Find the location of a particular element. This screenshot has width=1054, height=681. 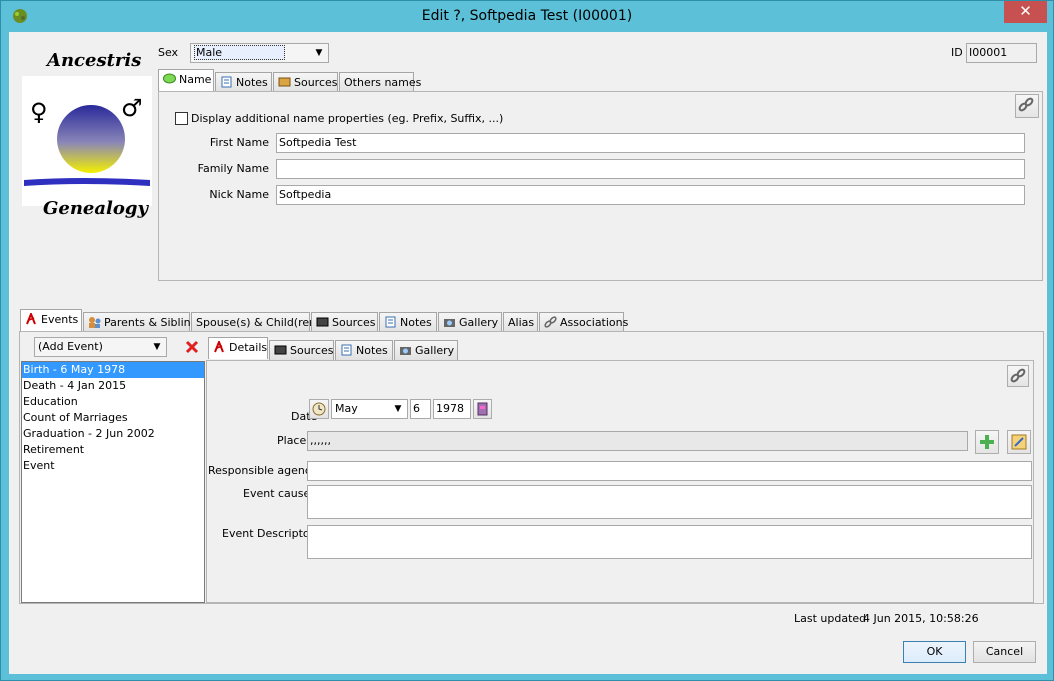

tab-sources-main: Sources is located at coordinates (344, 322).